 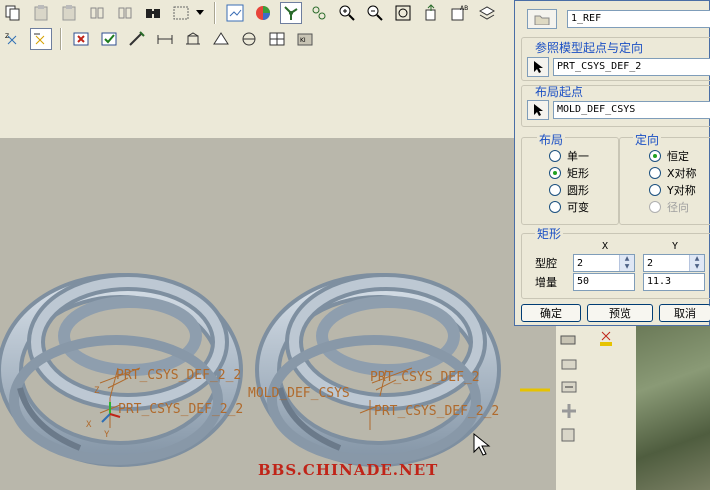 What do you see at coordinates (249, 39) in the screenshot?
I see `shadow-icon` at bounding box center [249, 39].